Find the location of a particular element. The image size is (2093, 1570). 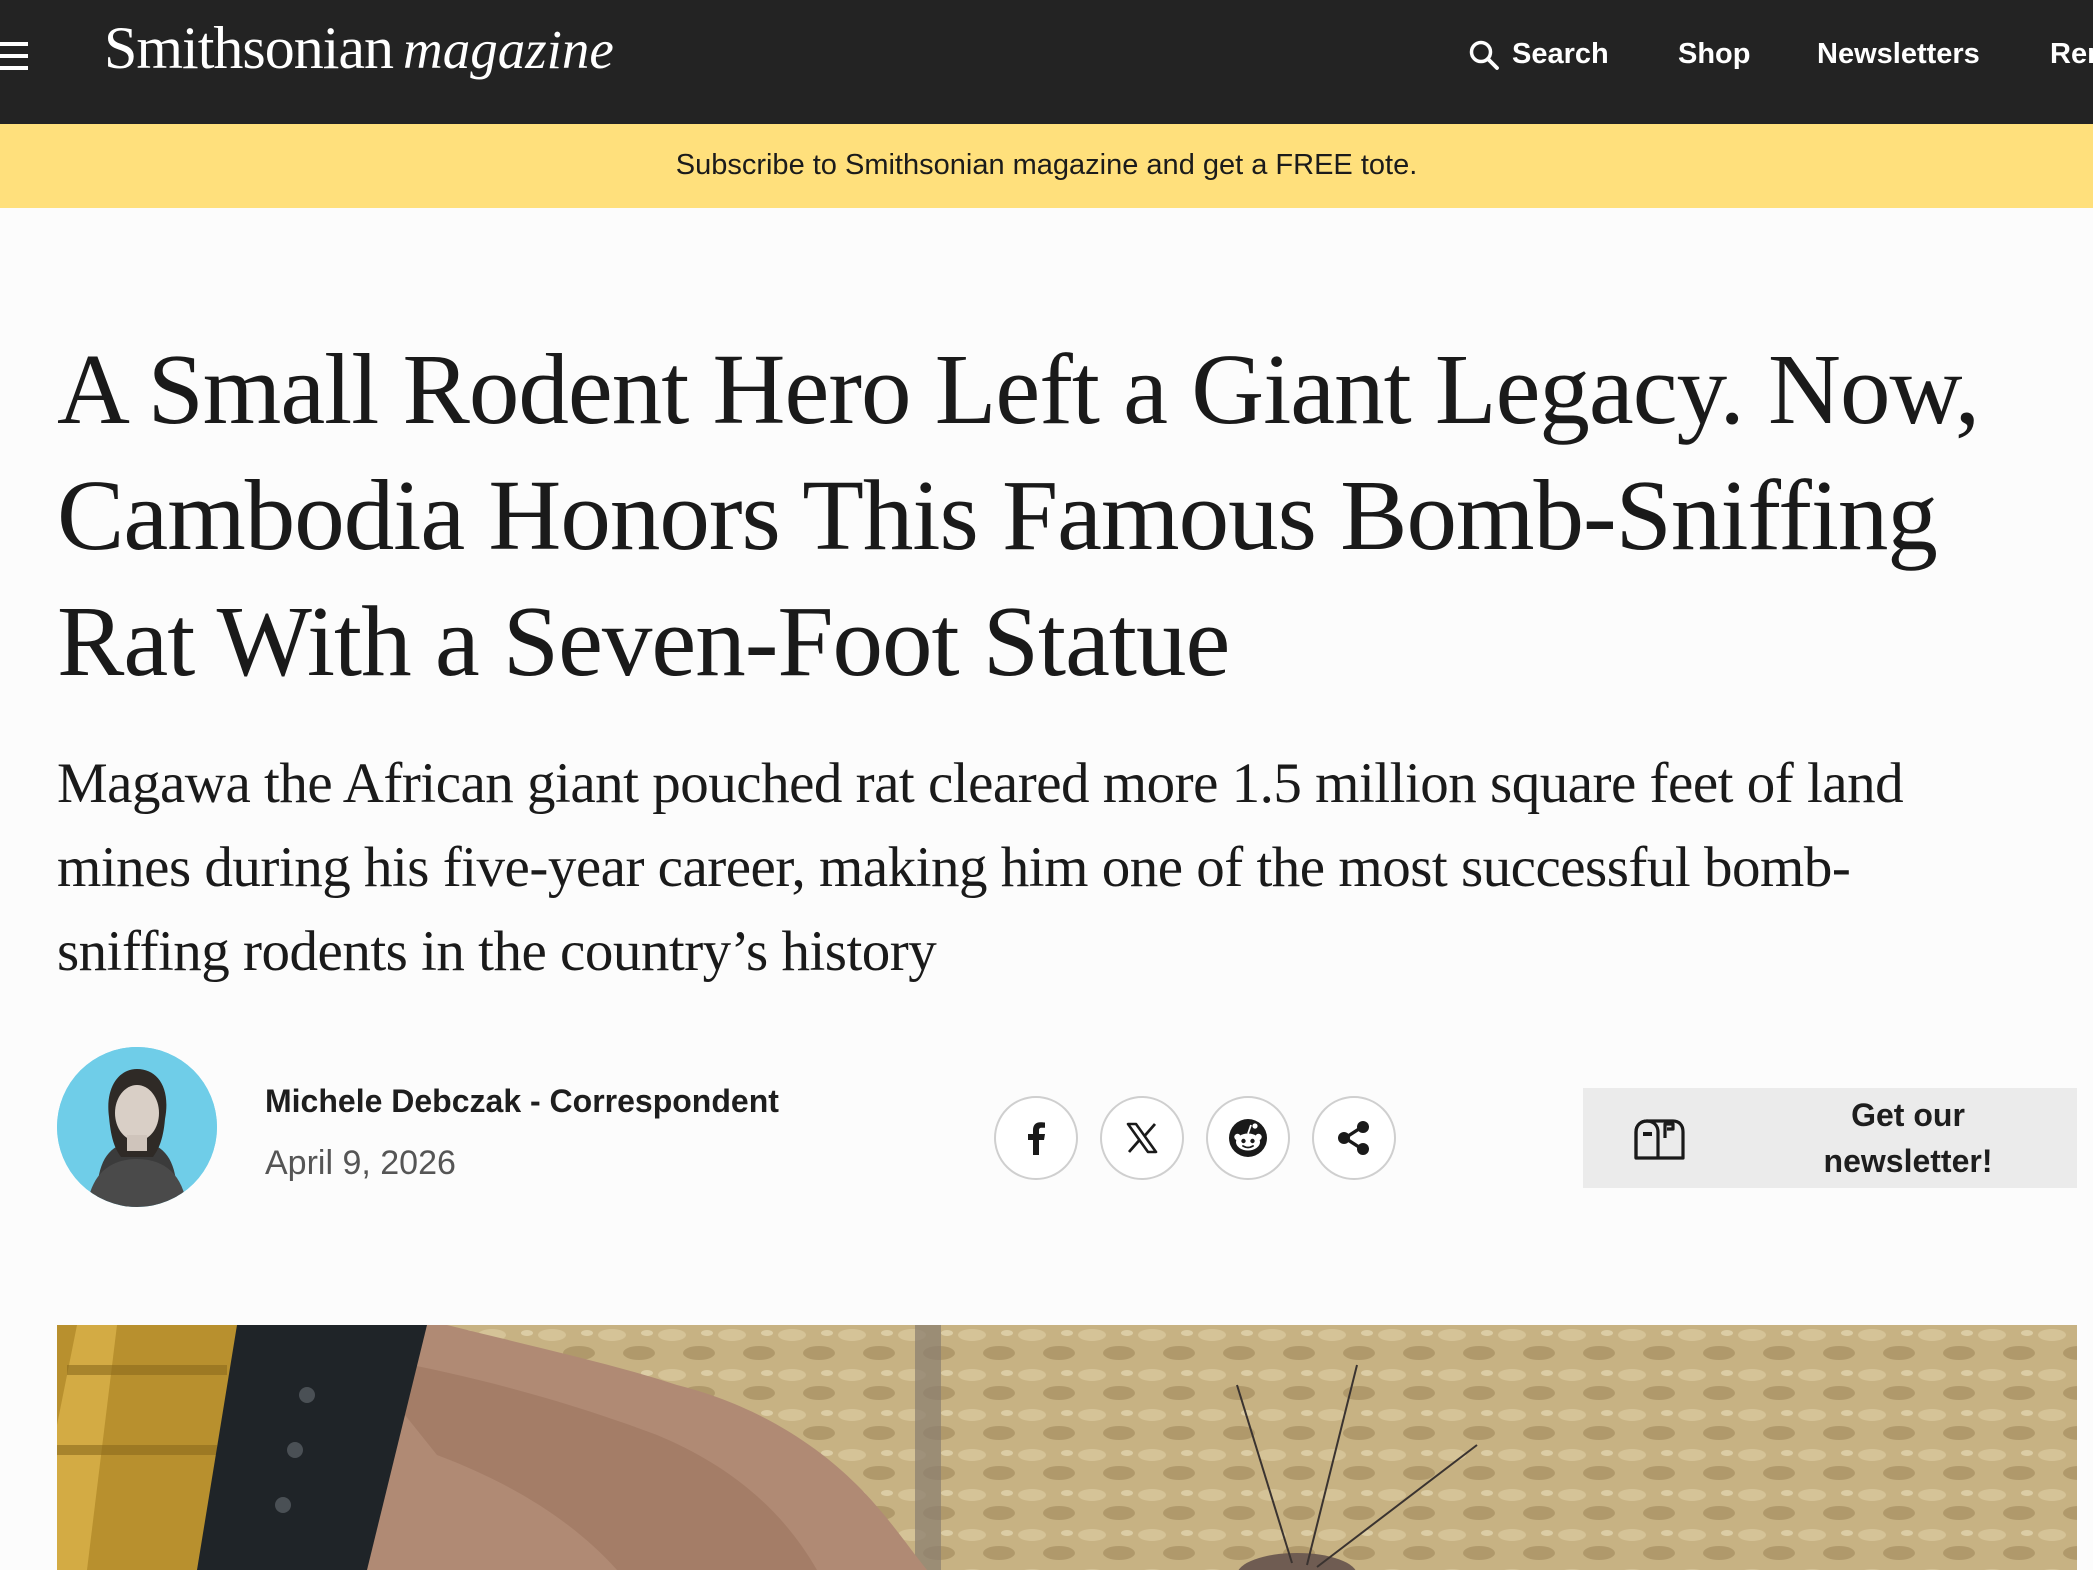

author-name-link: Michele Debczak - Correspondent is located at coordinates (522, 1101).